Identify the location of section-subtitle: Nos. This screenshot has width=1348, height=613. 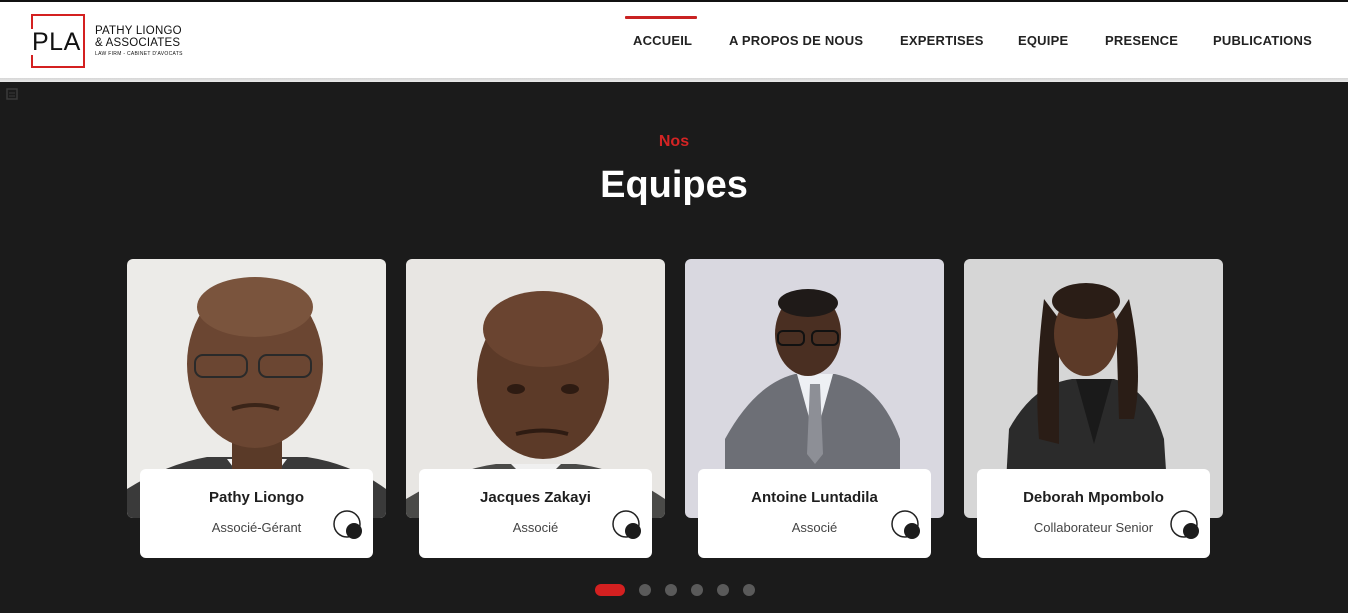
(674, 141).